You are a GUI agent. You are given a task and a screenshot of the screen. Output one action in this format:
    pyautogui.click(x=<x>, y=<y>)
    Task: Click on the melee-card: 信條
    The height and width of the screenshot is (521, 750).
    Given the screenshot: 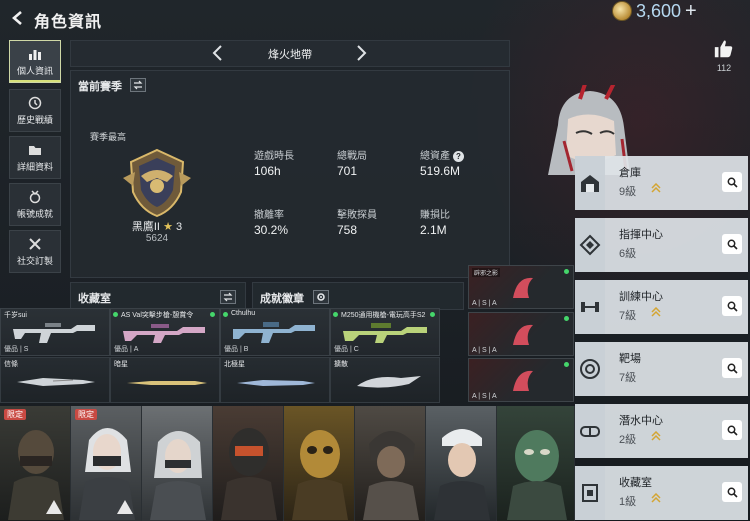 What is the action you would take?
    pyautogui.click(x=55, y=380)
    